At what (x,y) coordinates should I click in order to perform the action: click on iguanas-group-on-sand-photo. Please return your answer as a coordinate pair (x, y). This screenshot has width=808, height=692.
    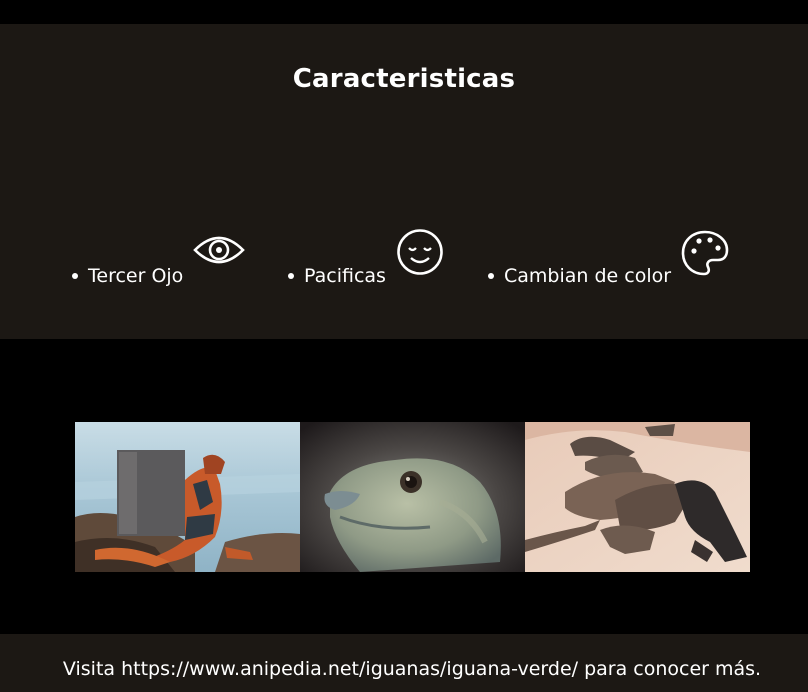
    Looking at the image, I should click on (637, 497).